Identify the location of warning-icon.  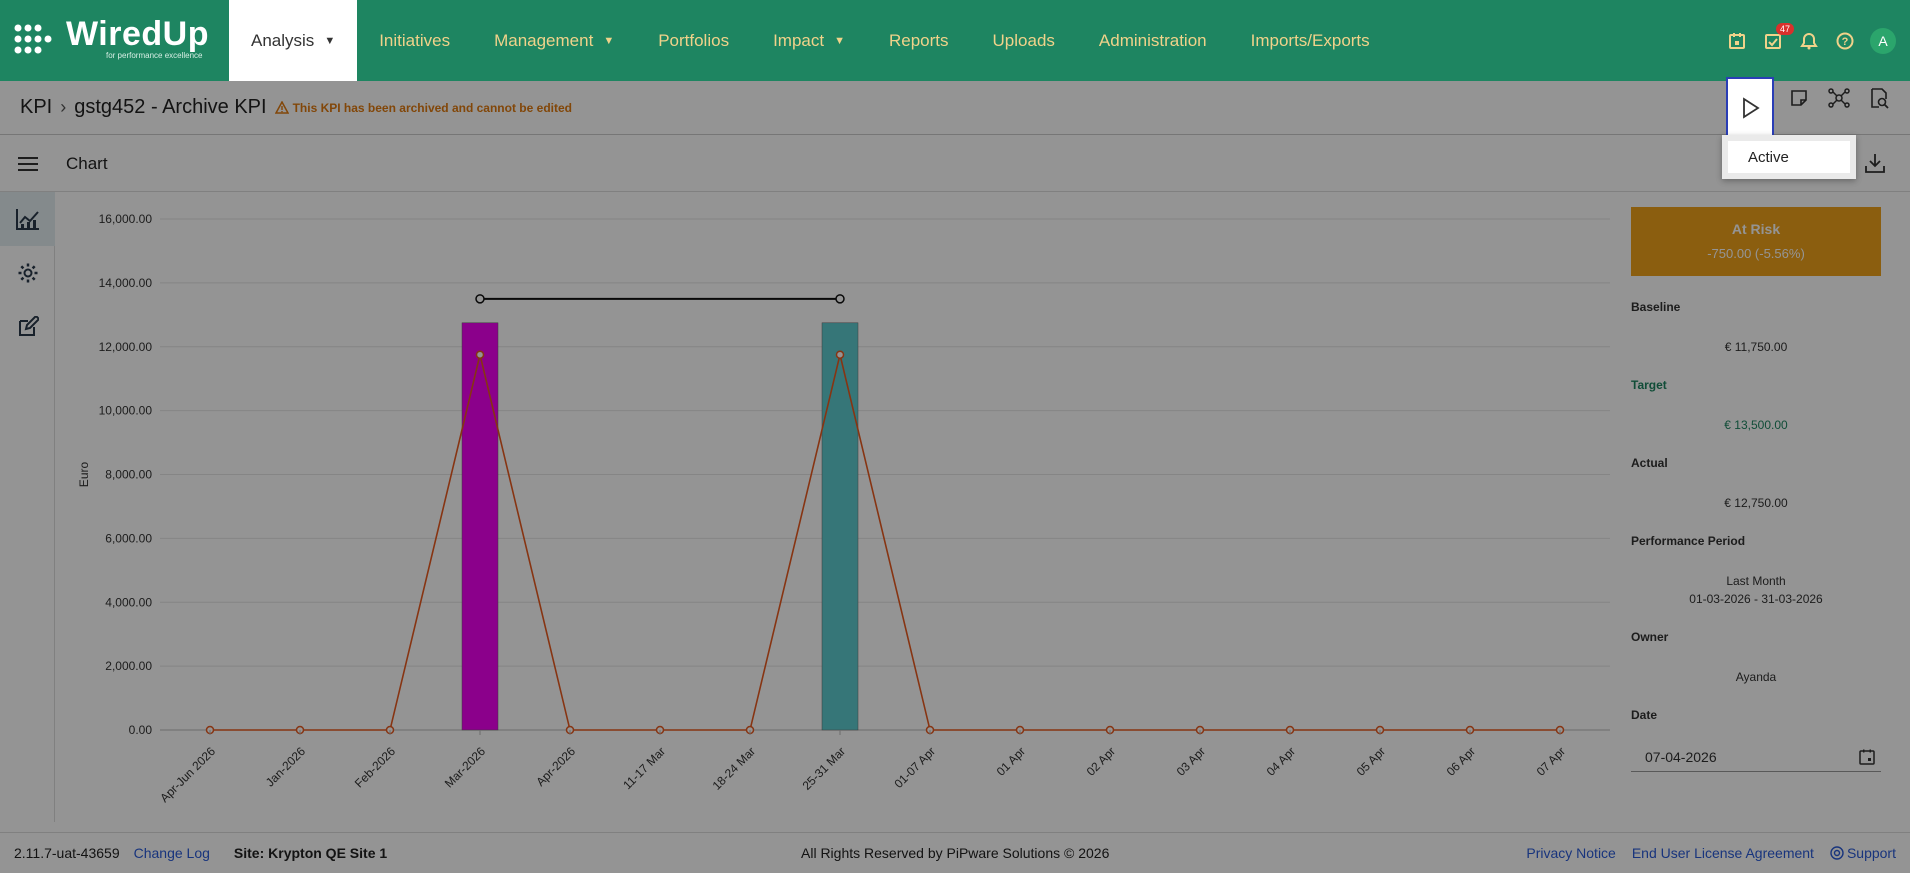
(281, 107).